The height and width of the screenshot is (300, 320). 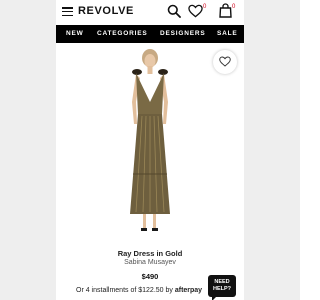 I want to click on search-icon, so click(x=174, y=11).